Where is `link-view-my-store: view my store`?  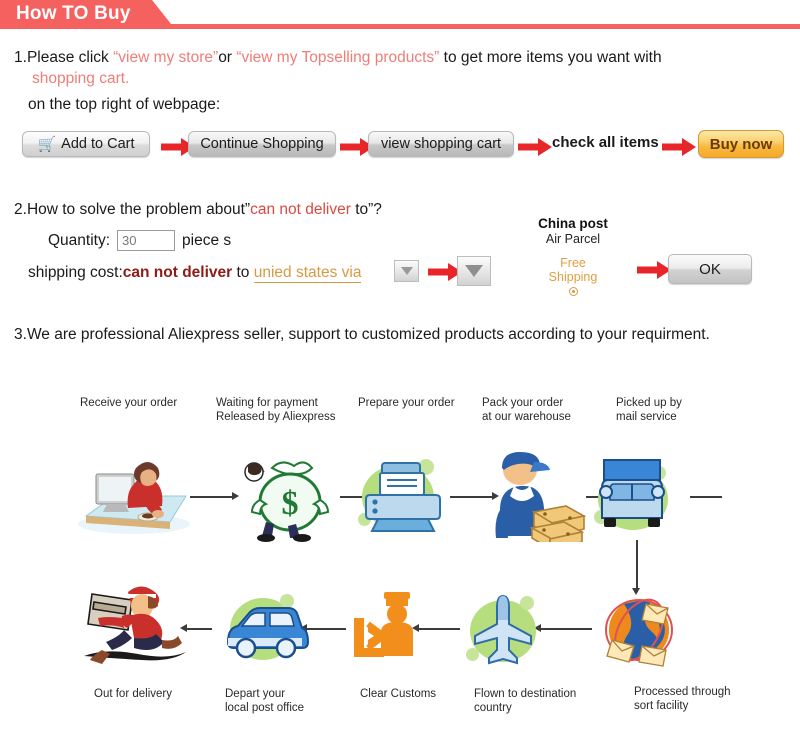
link-view-my-store: view my store is located at coordinates (165, 57).